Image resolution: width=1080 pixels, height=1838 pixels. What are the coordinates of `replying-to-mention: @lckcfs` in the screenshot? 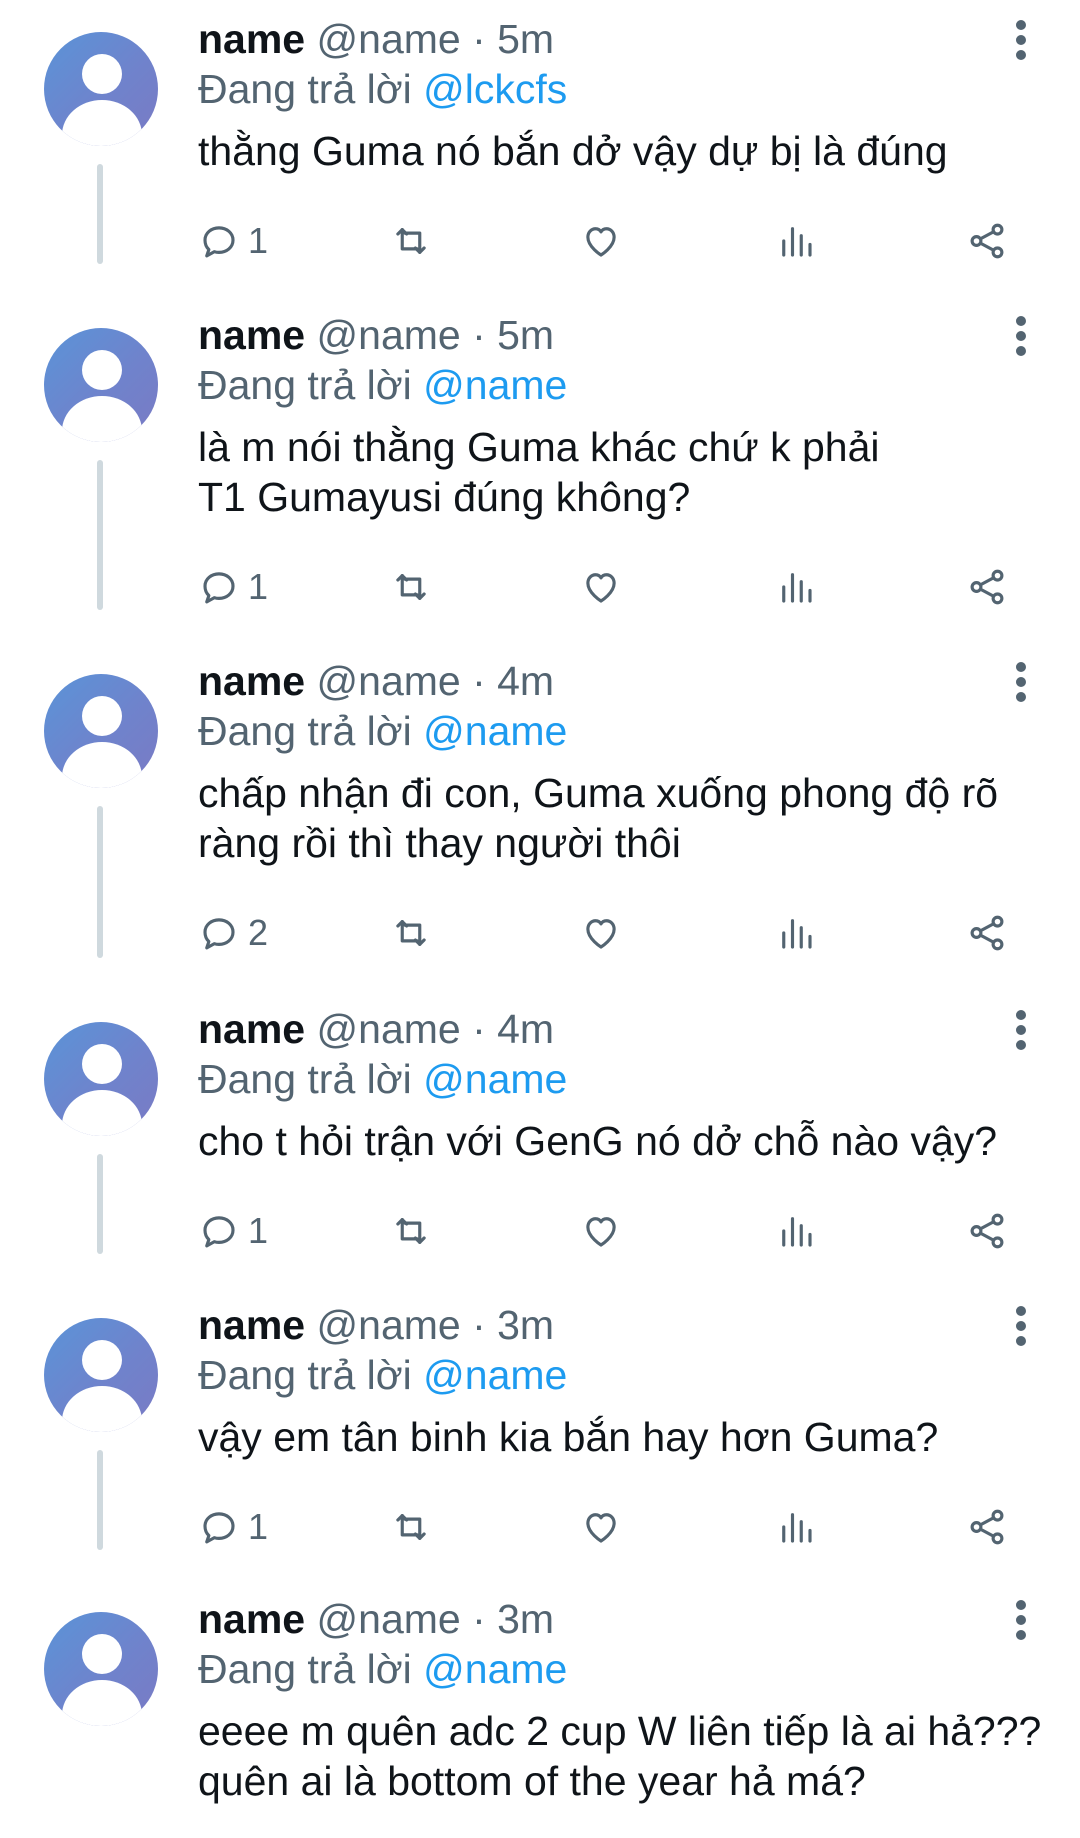 It's located at (495, 89).